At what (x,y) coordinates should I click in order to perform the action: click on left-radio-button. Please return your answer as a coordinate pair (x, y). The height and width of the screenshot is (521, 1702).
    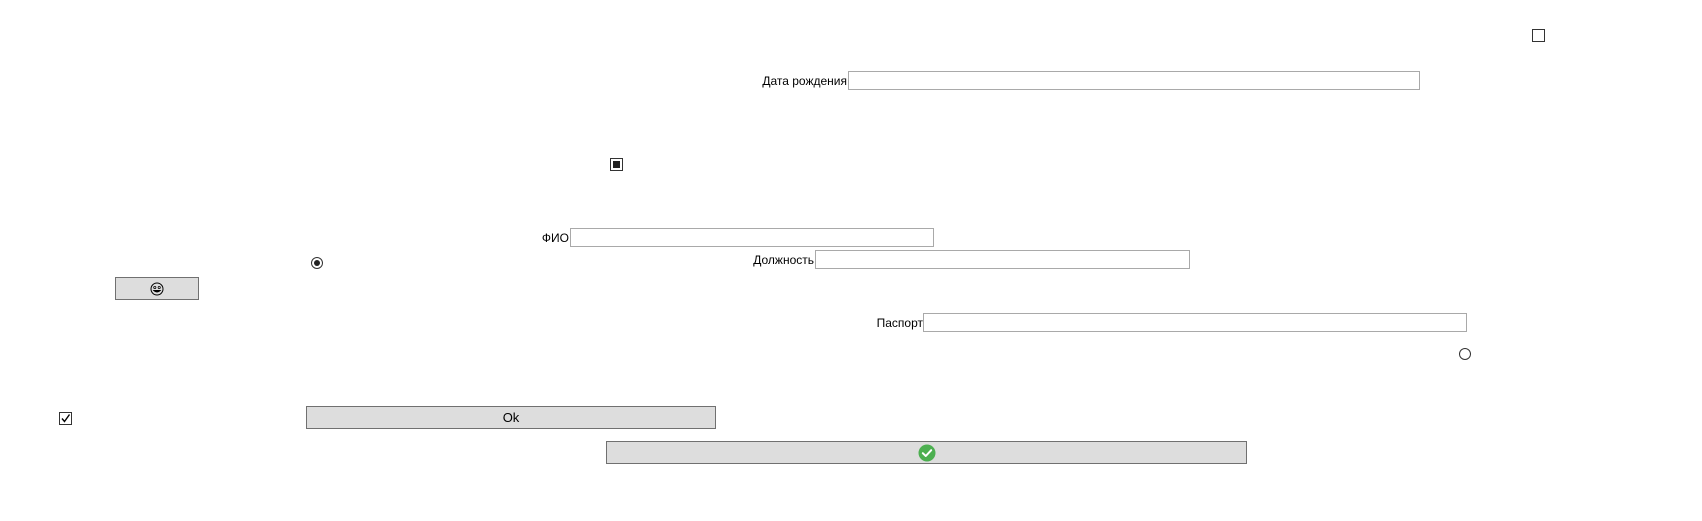
    Looking at the image, I should click on (317, 263).